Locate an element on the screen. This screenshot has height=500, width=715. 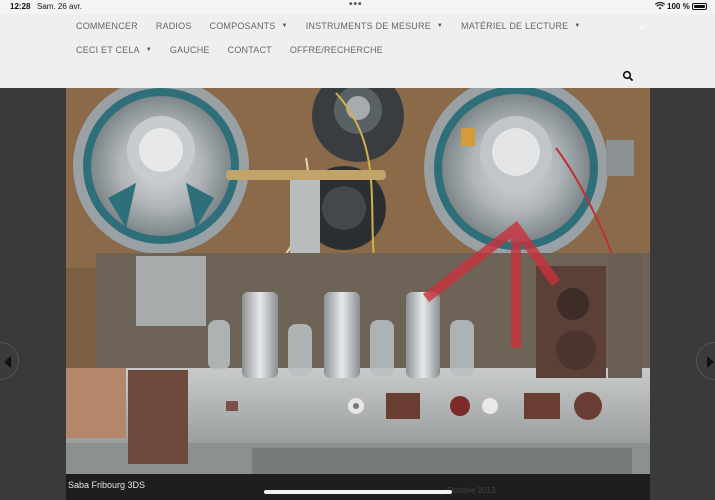
next-image-button is located at coordinates (705, 361).